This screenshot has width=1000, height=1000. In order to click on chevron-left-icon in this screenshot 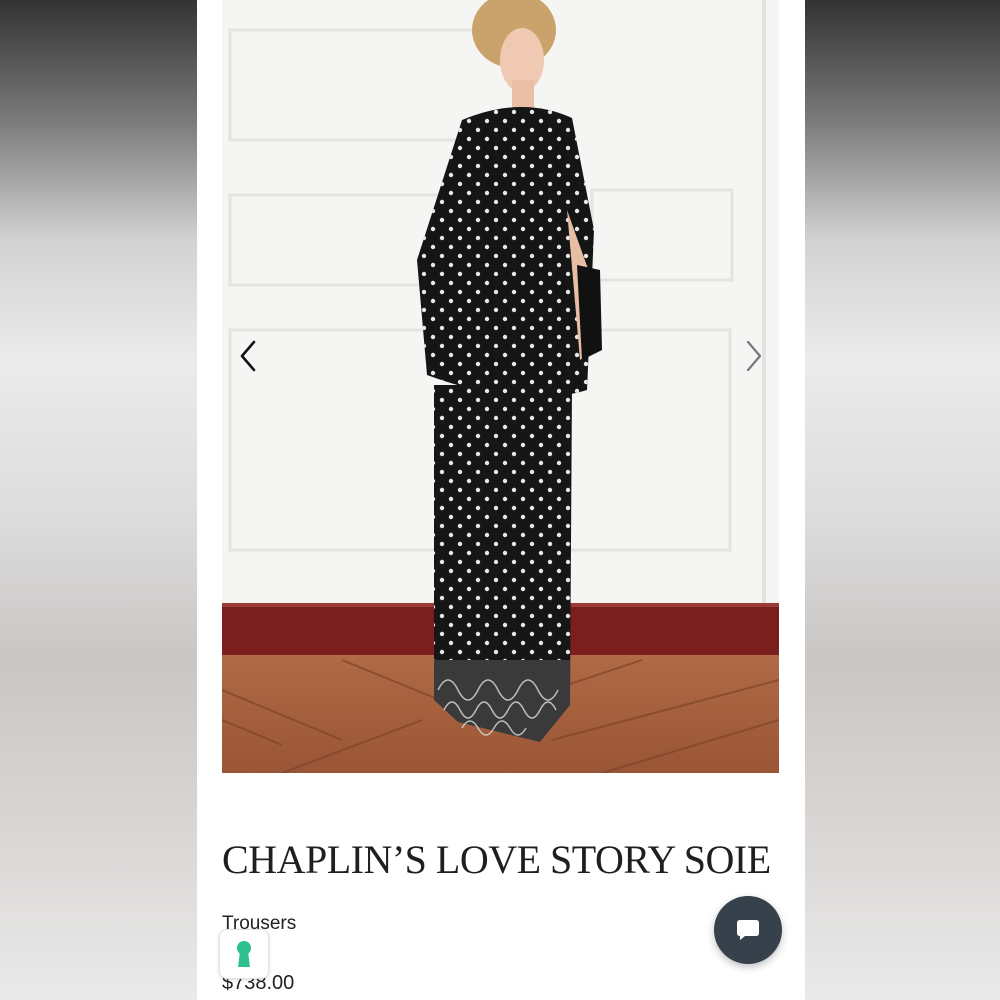, I will do `click(248, 356)`.